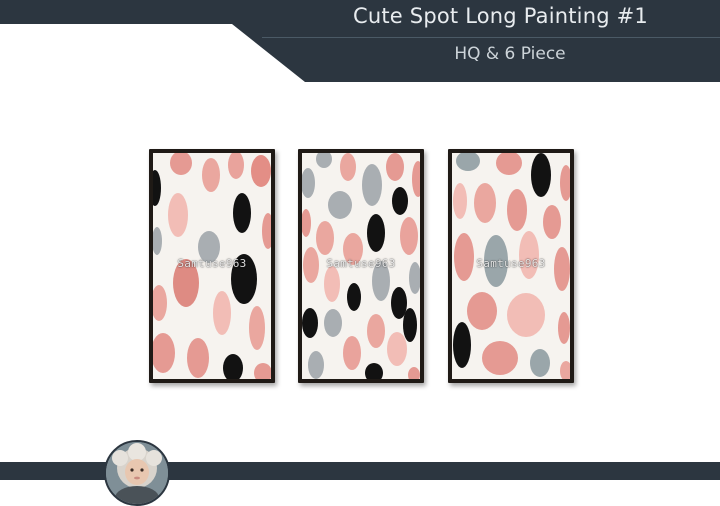 Image resolution: width=720 pixels, height=506 pixels. I want to click on painting-frame-center: Samtuse963, so click(361, 266).